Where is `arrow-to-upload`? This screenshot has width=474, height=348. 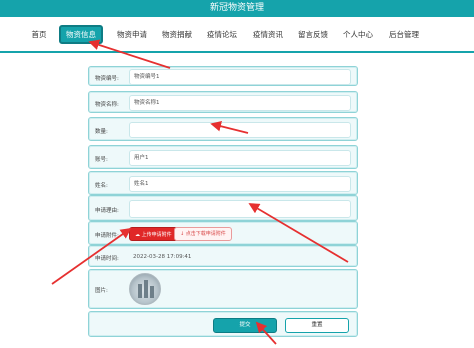
arrow-to-upload is located at coordinates (91, 256).